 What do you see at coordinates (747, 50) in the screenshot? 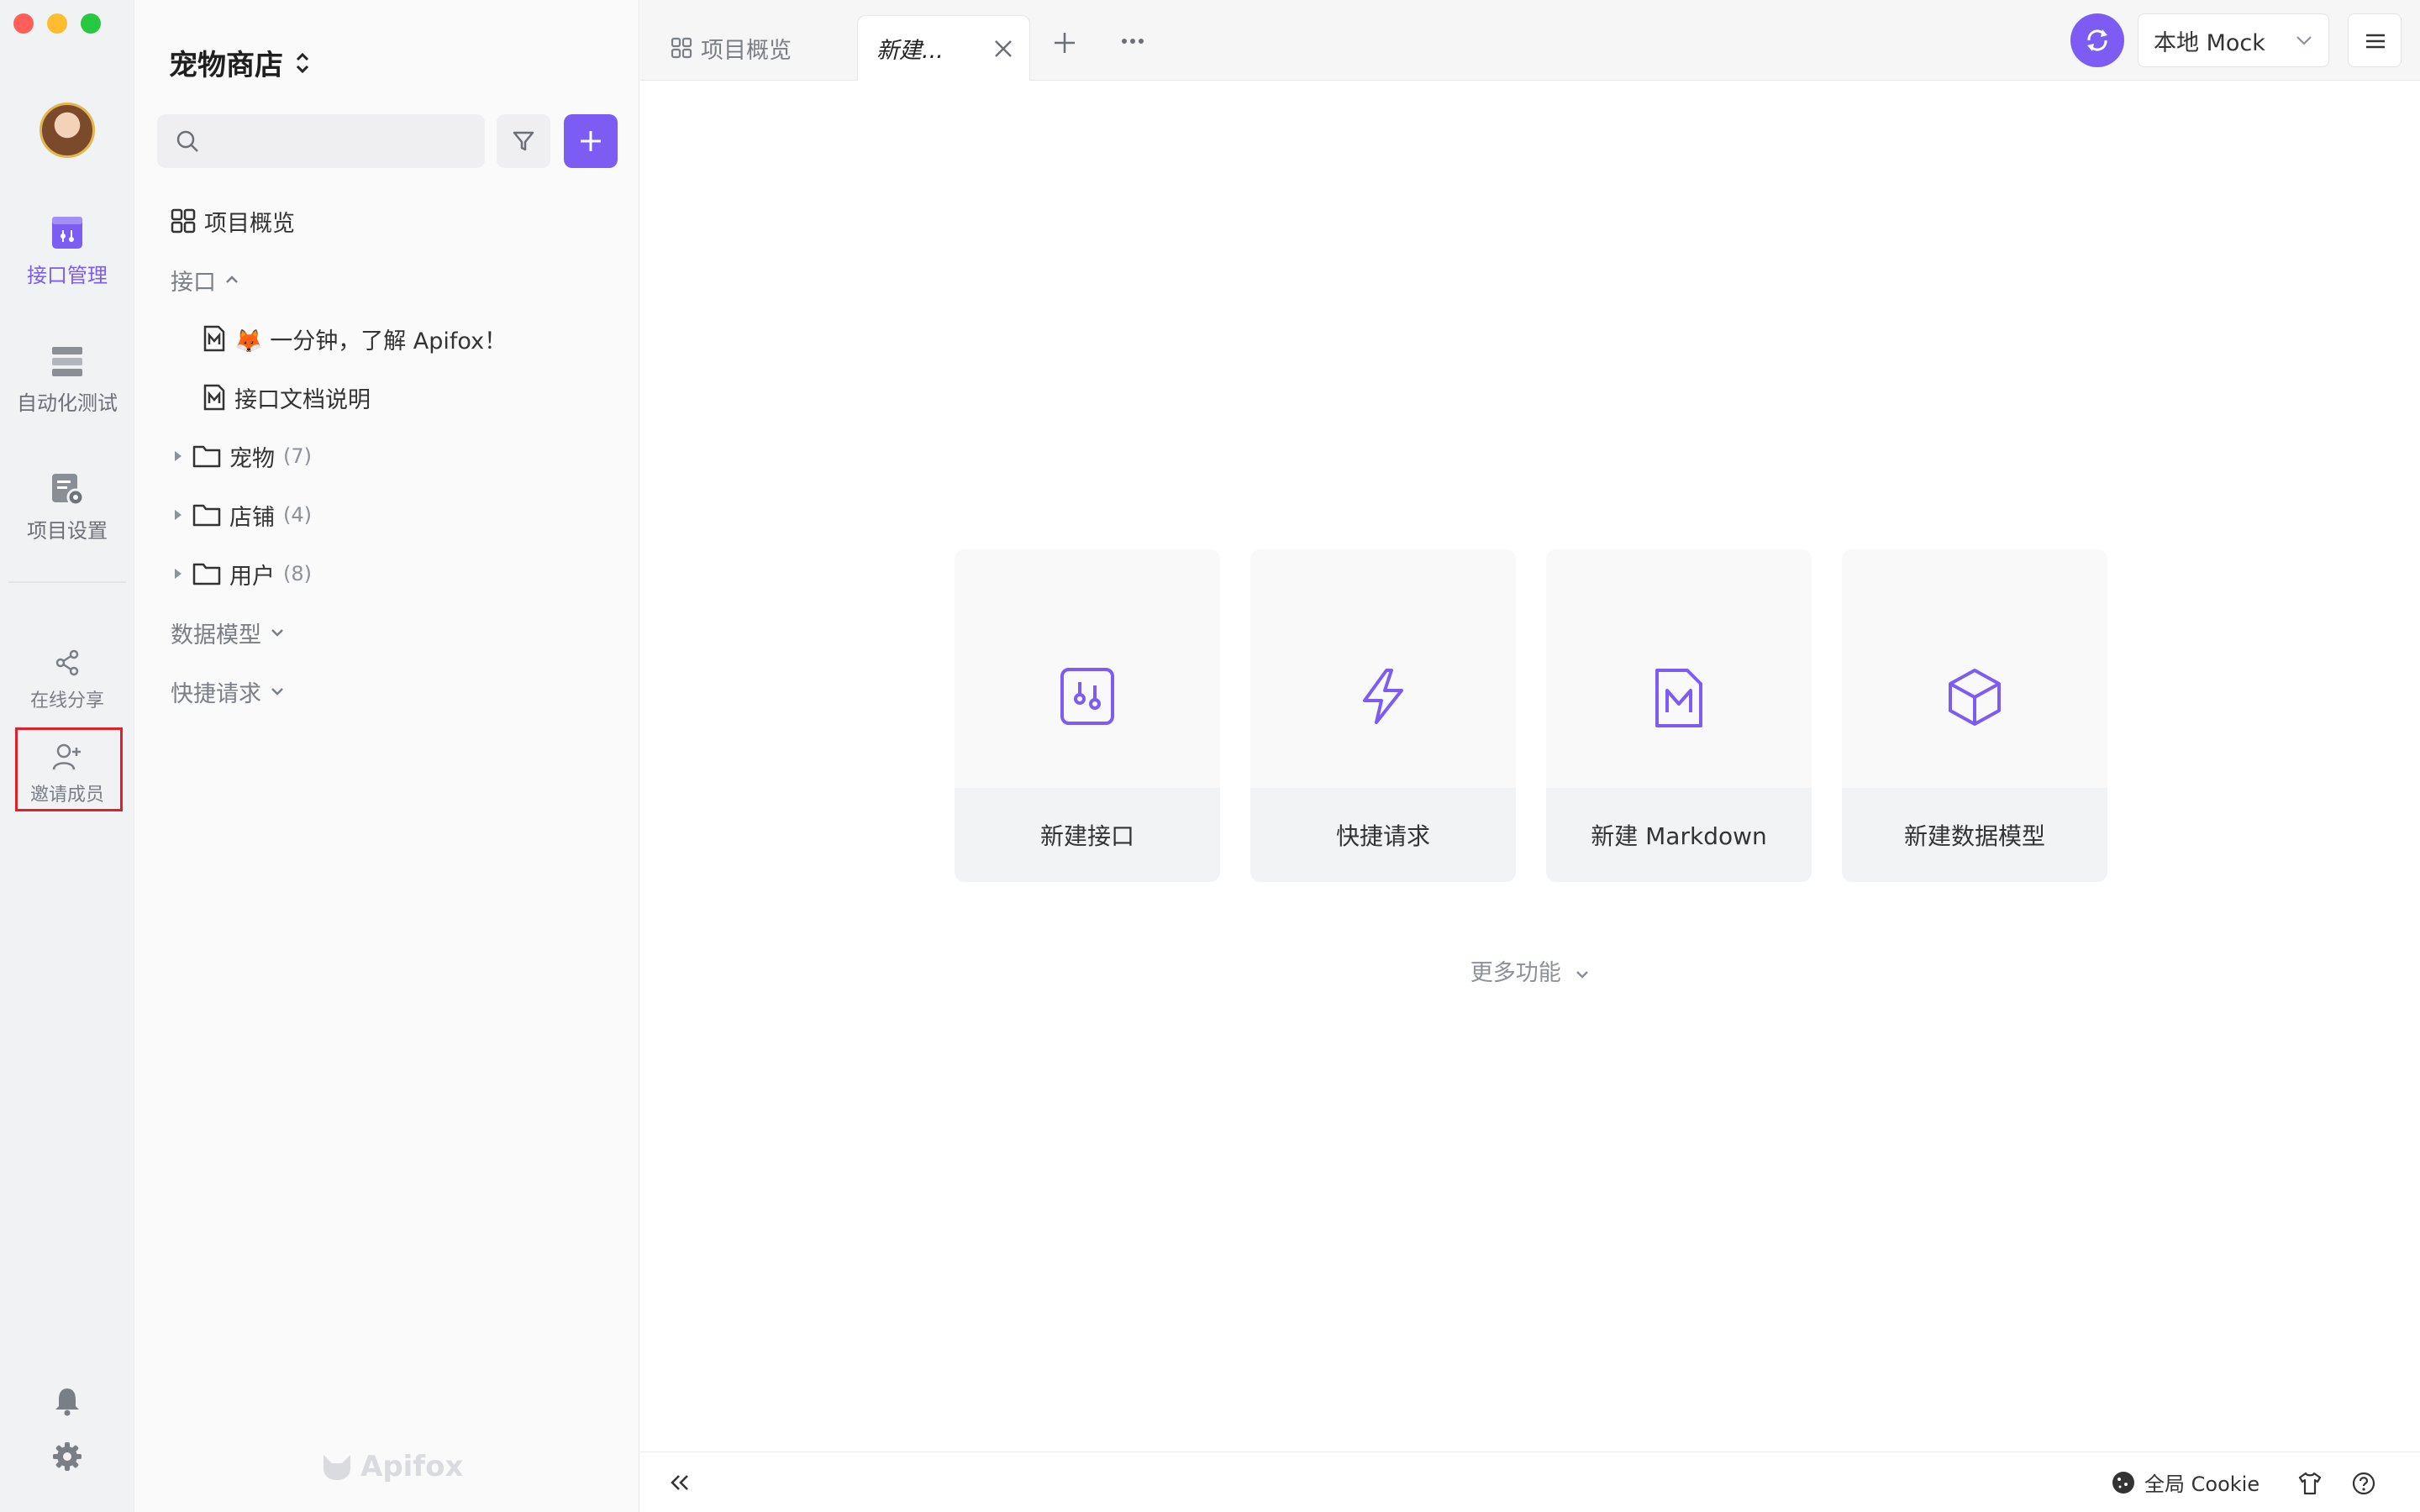
I see `tab-label: 项目概览` at bounding box center [747, 50].